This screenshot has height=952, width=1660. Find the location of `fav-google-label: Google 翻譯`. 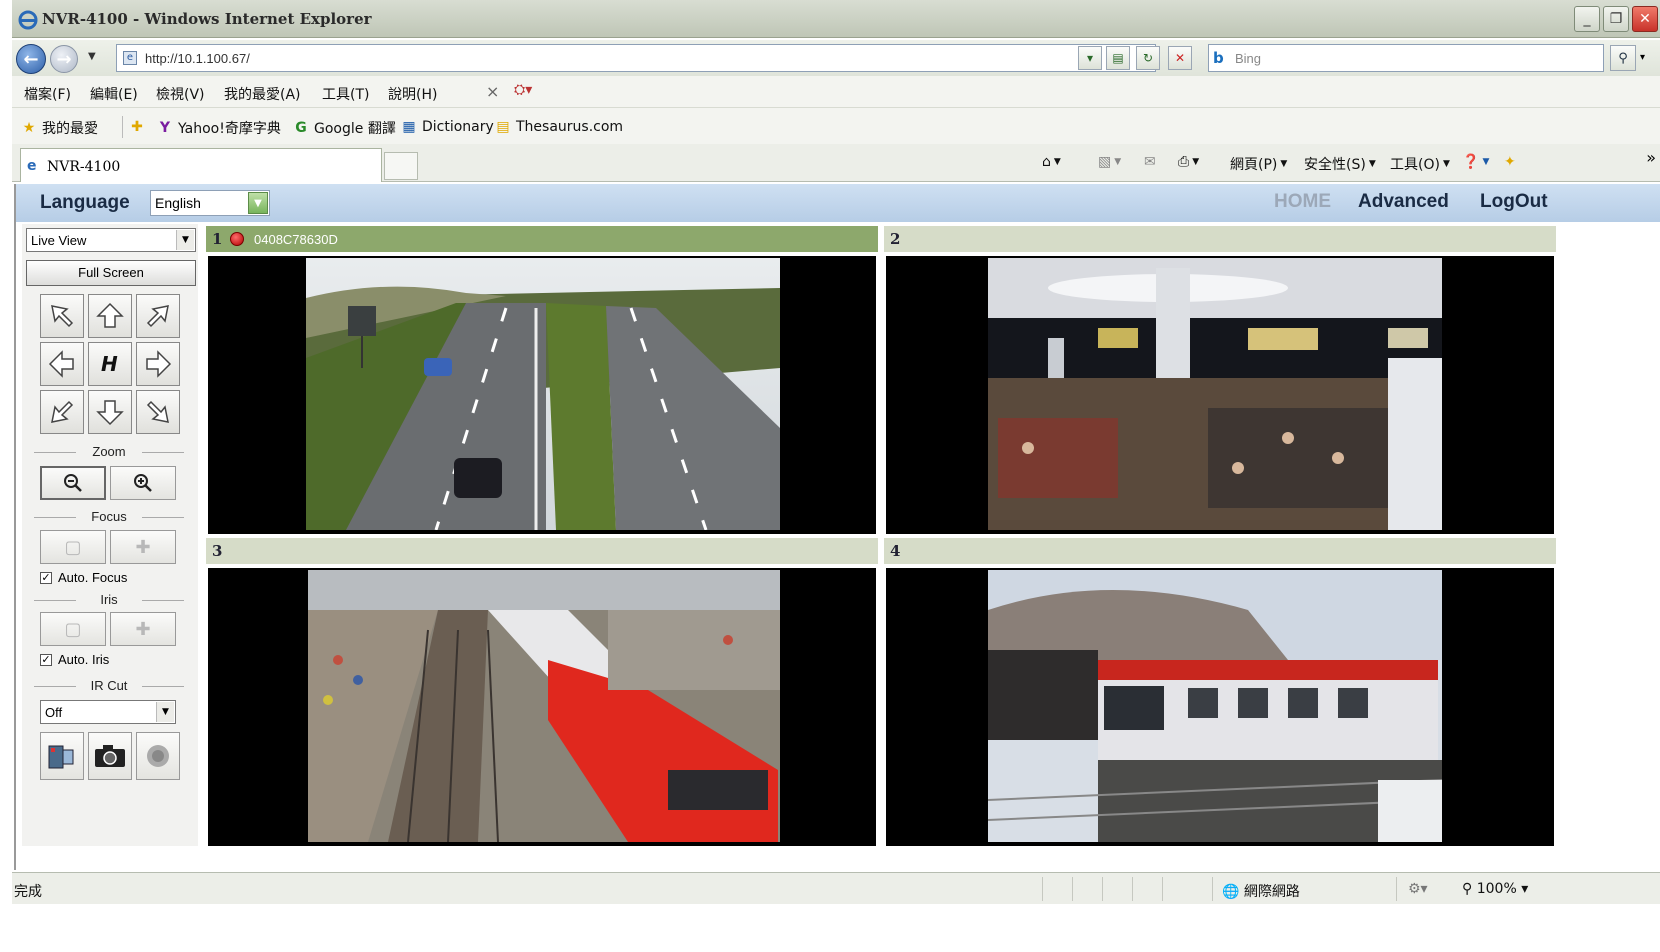

fav-google-label: Google 翻譯 is located at coordinates (355, 129).